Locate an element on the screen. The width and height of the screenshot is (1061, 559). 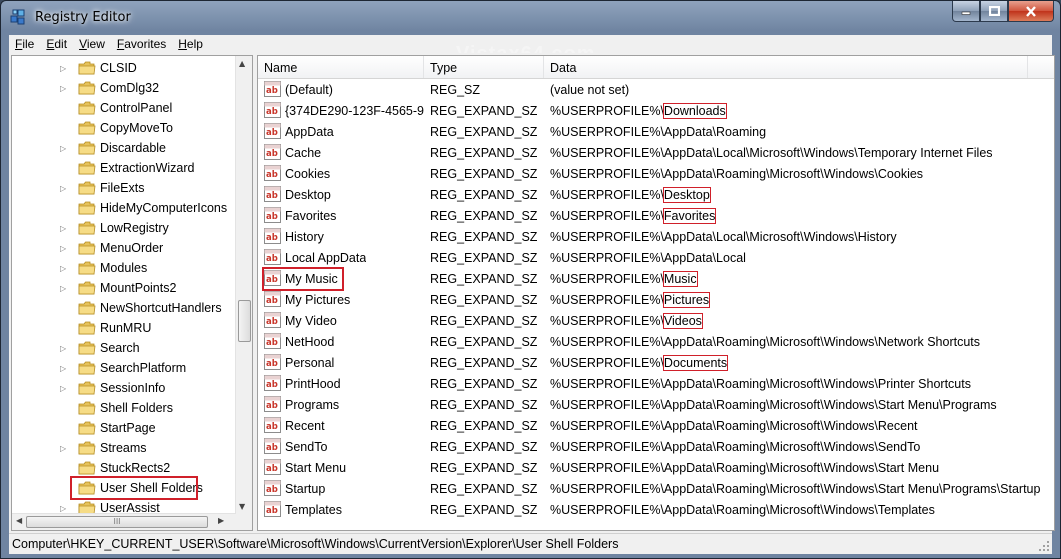
tree-item: ▷ MountPoints2 is located at coordinates (124, 288).